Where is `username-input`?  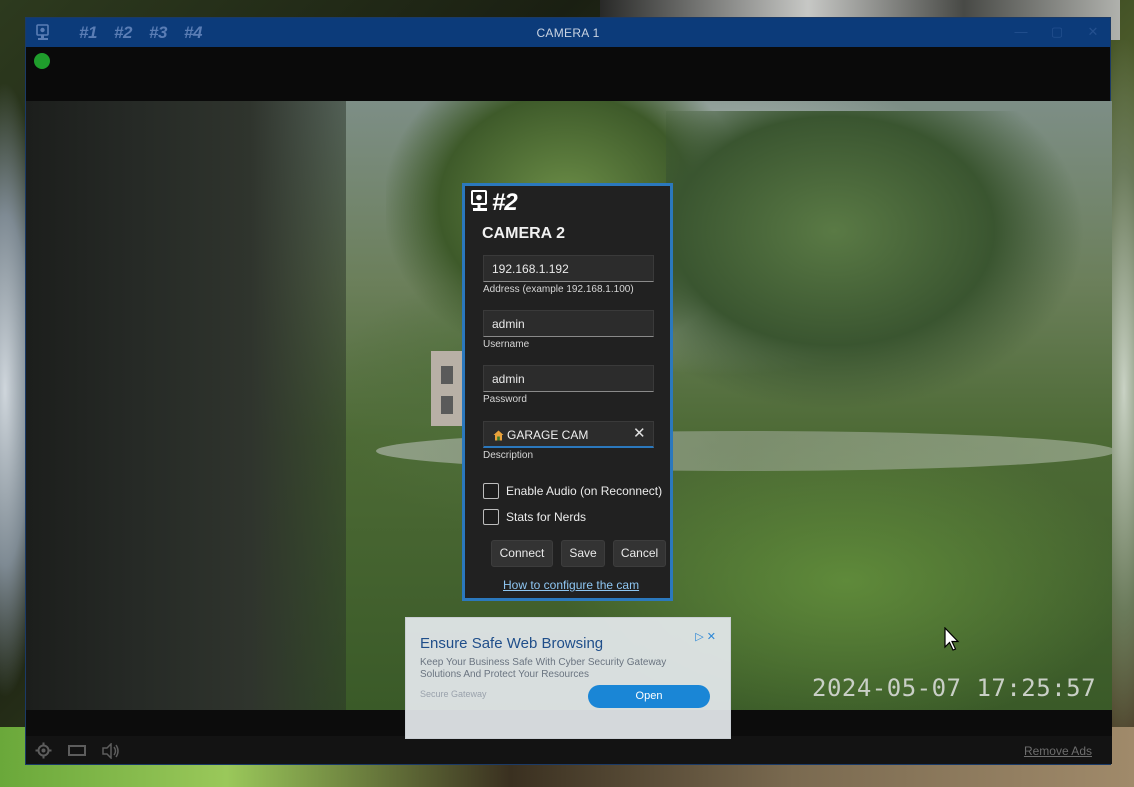
username-input is located at coordinates (568, 323).